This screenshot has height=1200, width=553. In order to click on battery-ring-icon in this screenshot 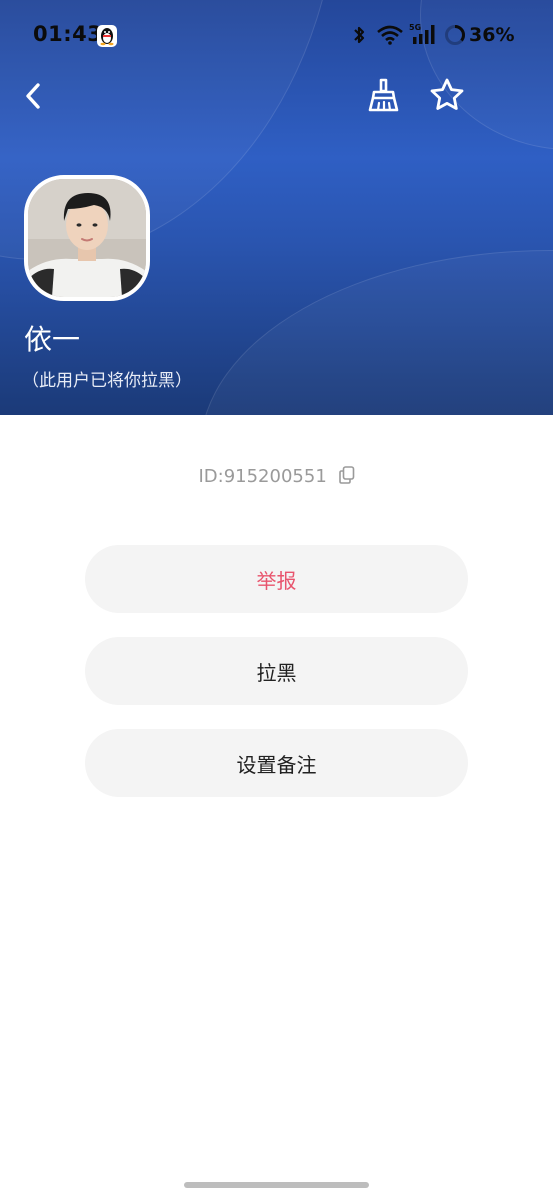, I will do `click(455, 35)`.